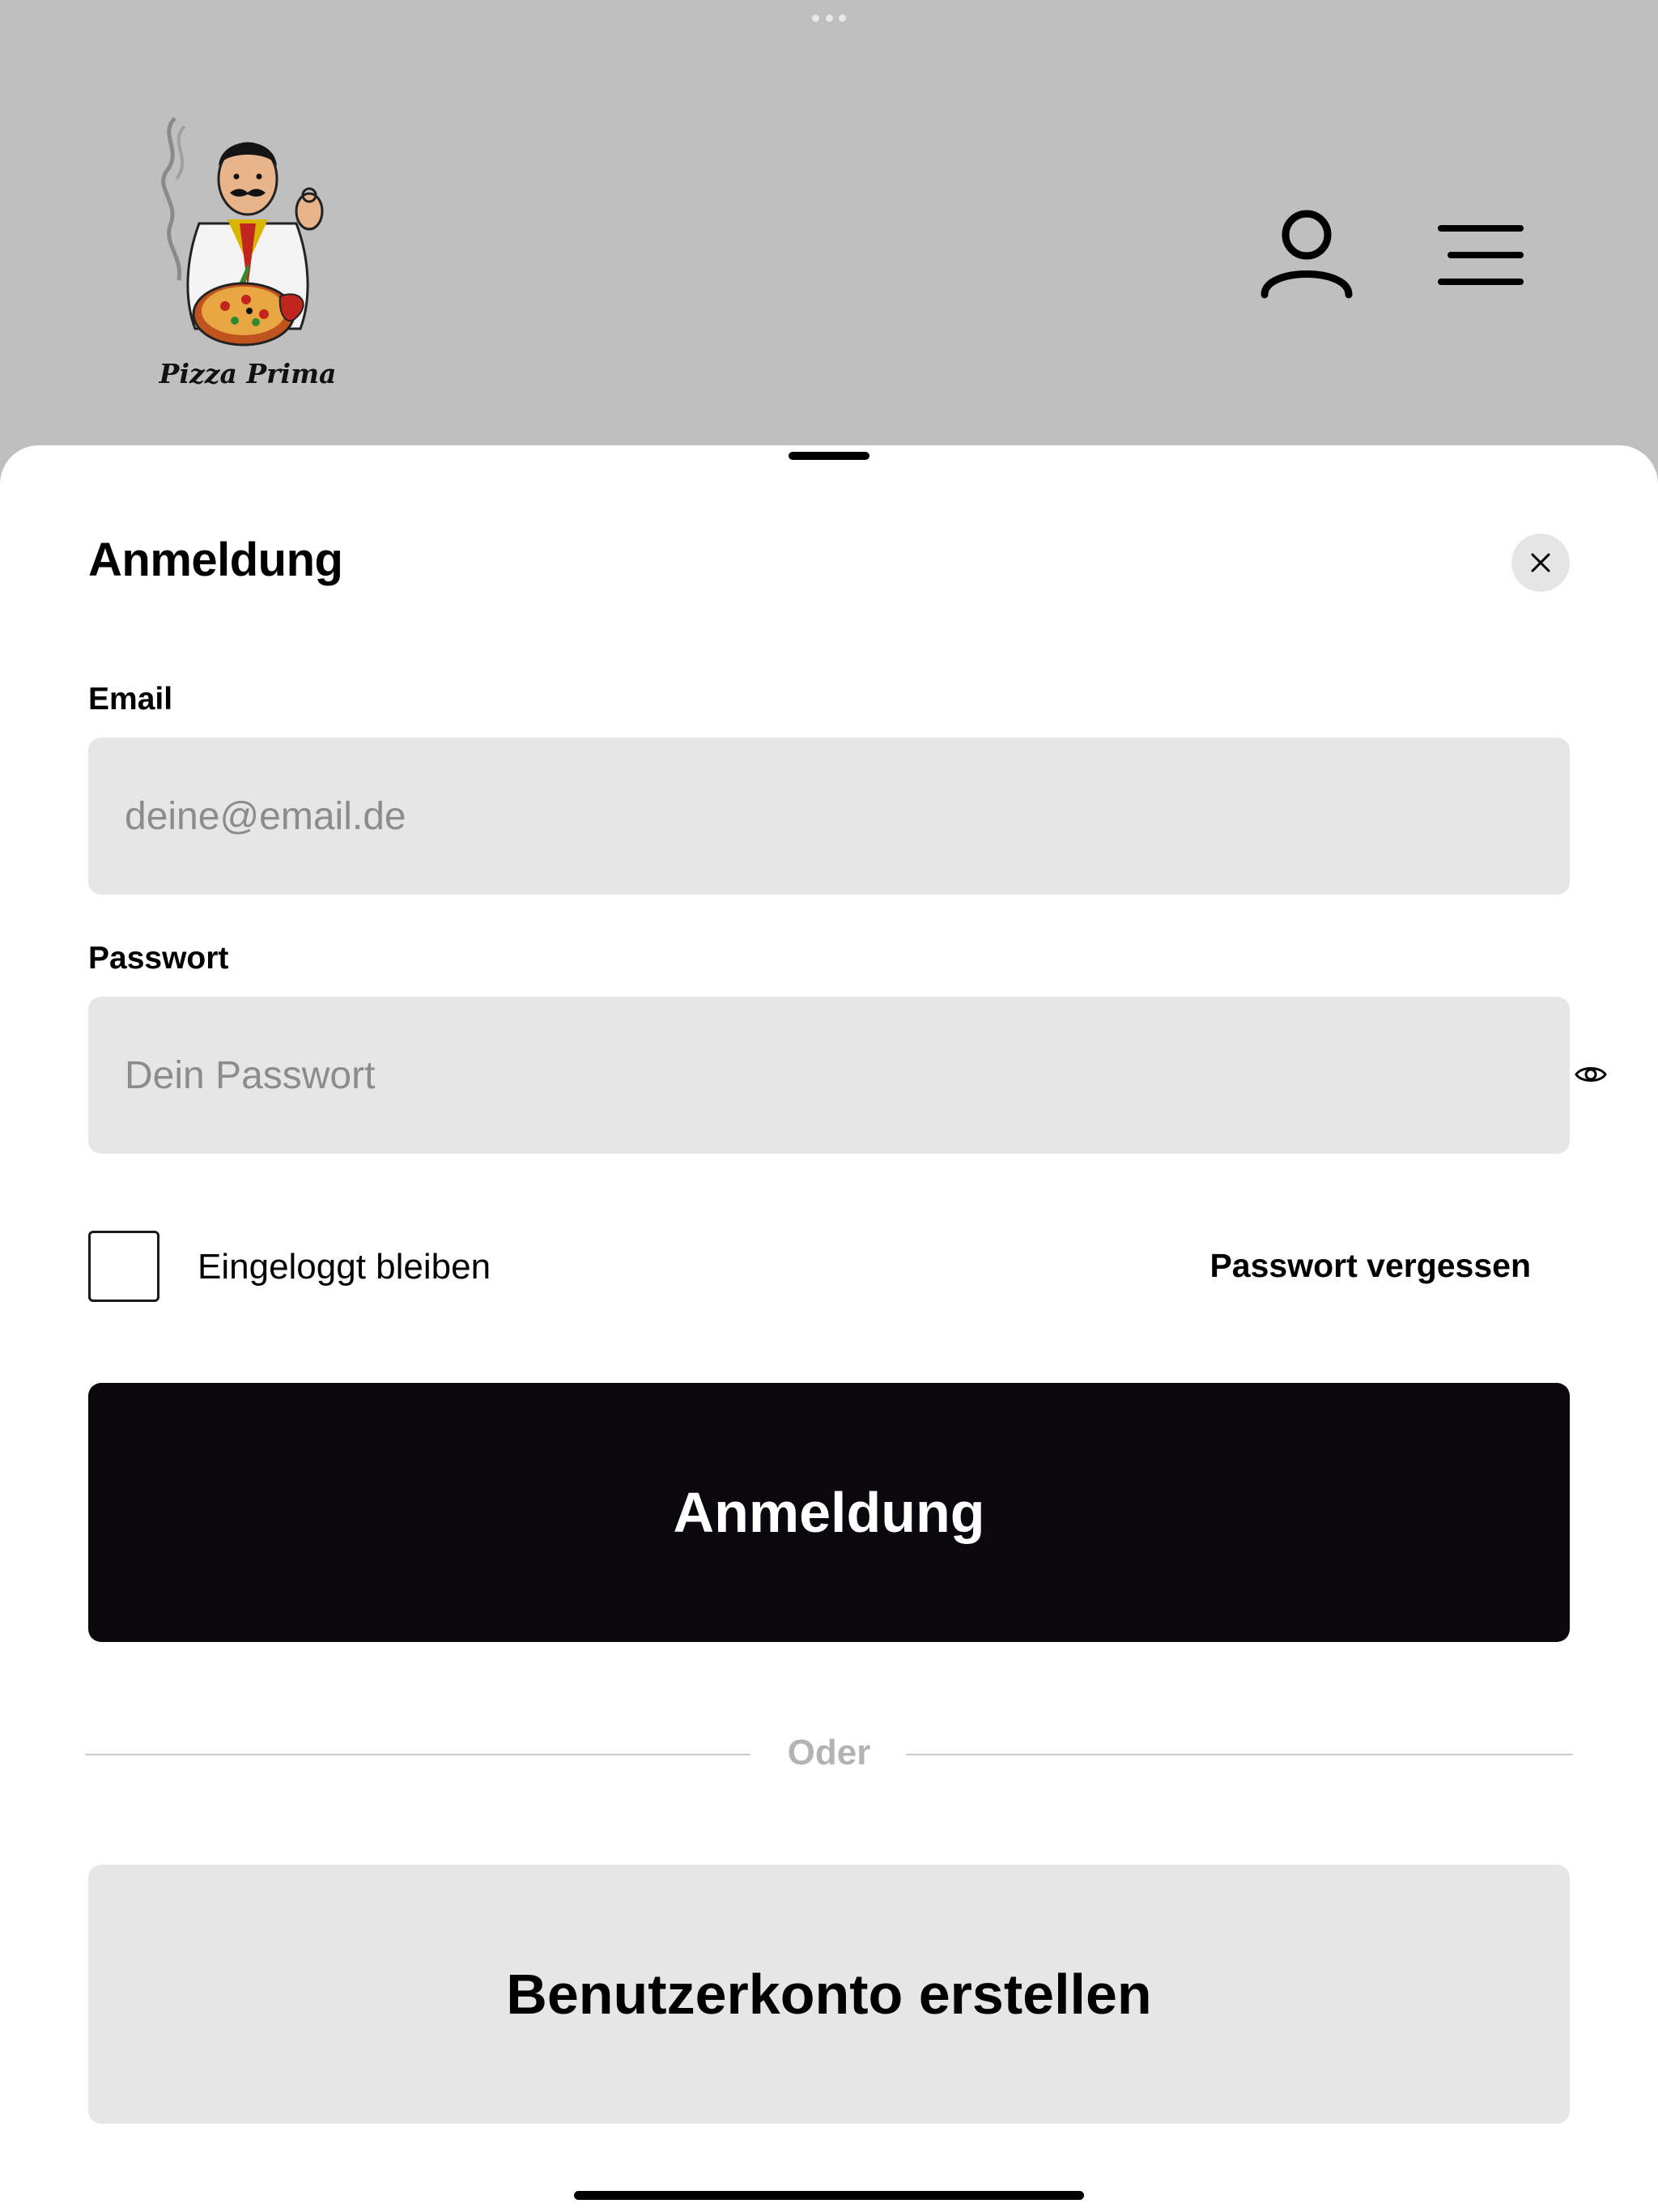 Image resolution: width=1658 pixels, height=2212 pixels. Describe the element at coordinates (1480, 255) in the screenshot. I see `menu-icon` at that location.